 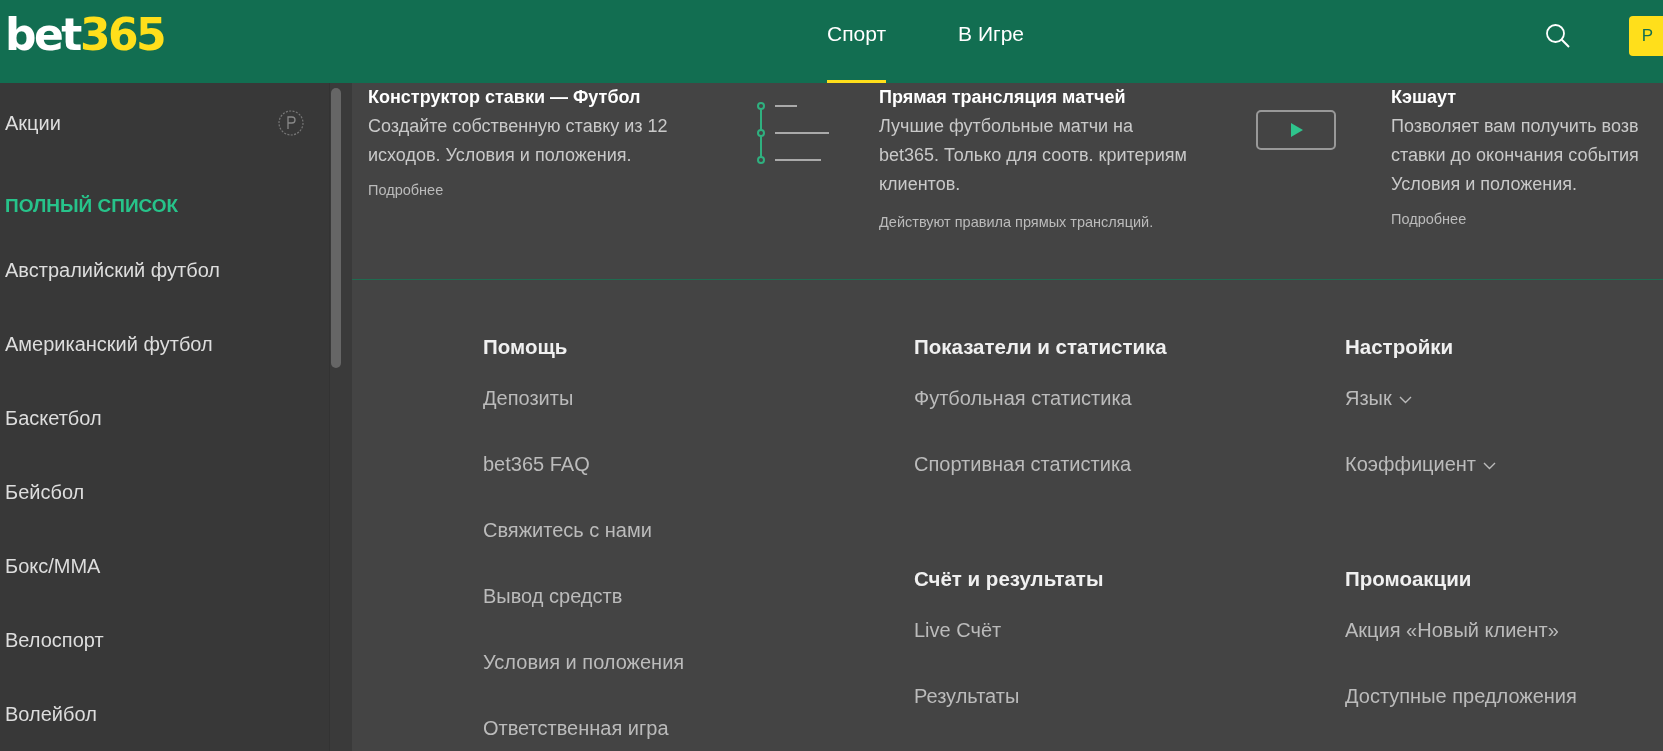 What do you see at coordinates (1515, 155) in the screenshot?
I see `promo-description: Позволяет вам получить возв ставки до окончания события Условия и положения.` at bounding box center [1515, 155].